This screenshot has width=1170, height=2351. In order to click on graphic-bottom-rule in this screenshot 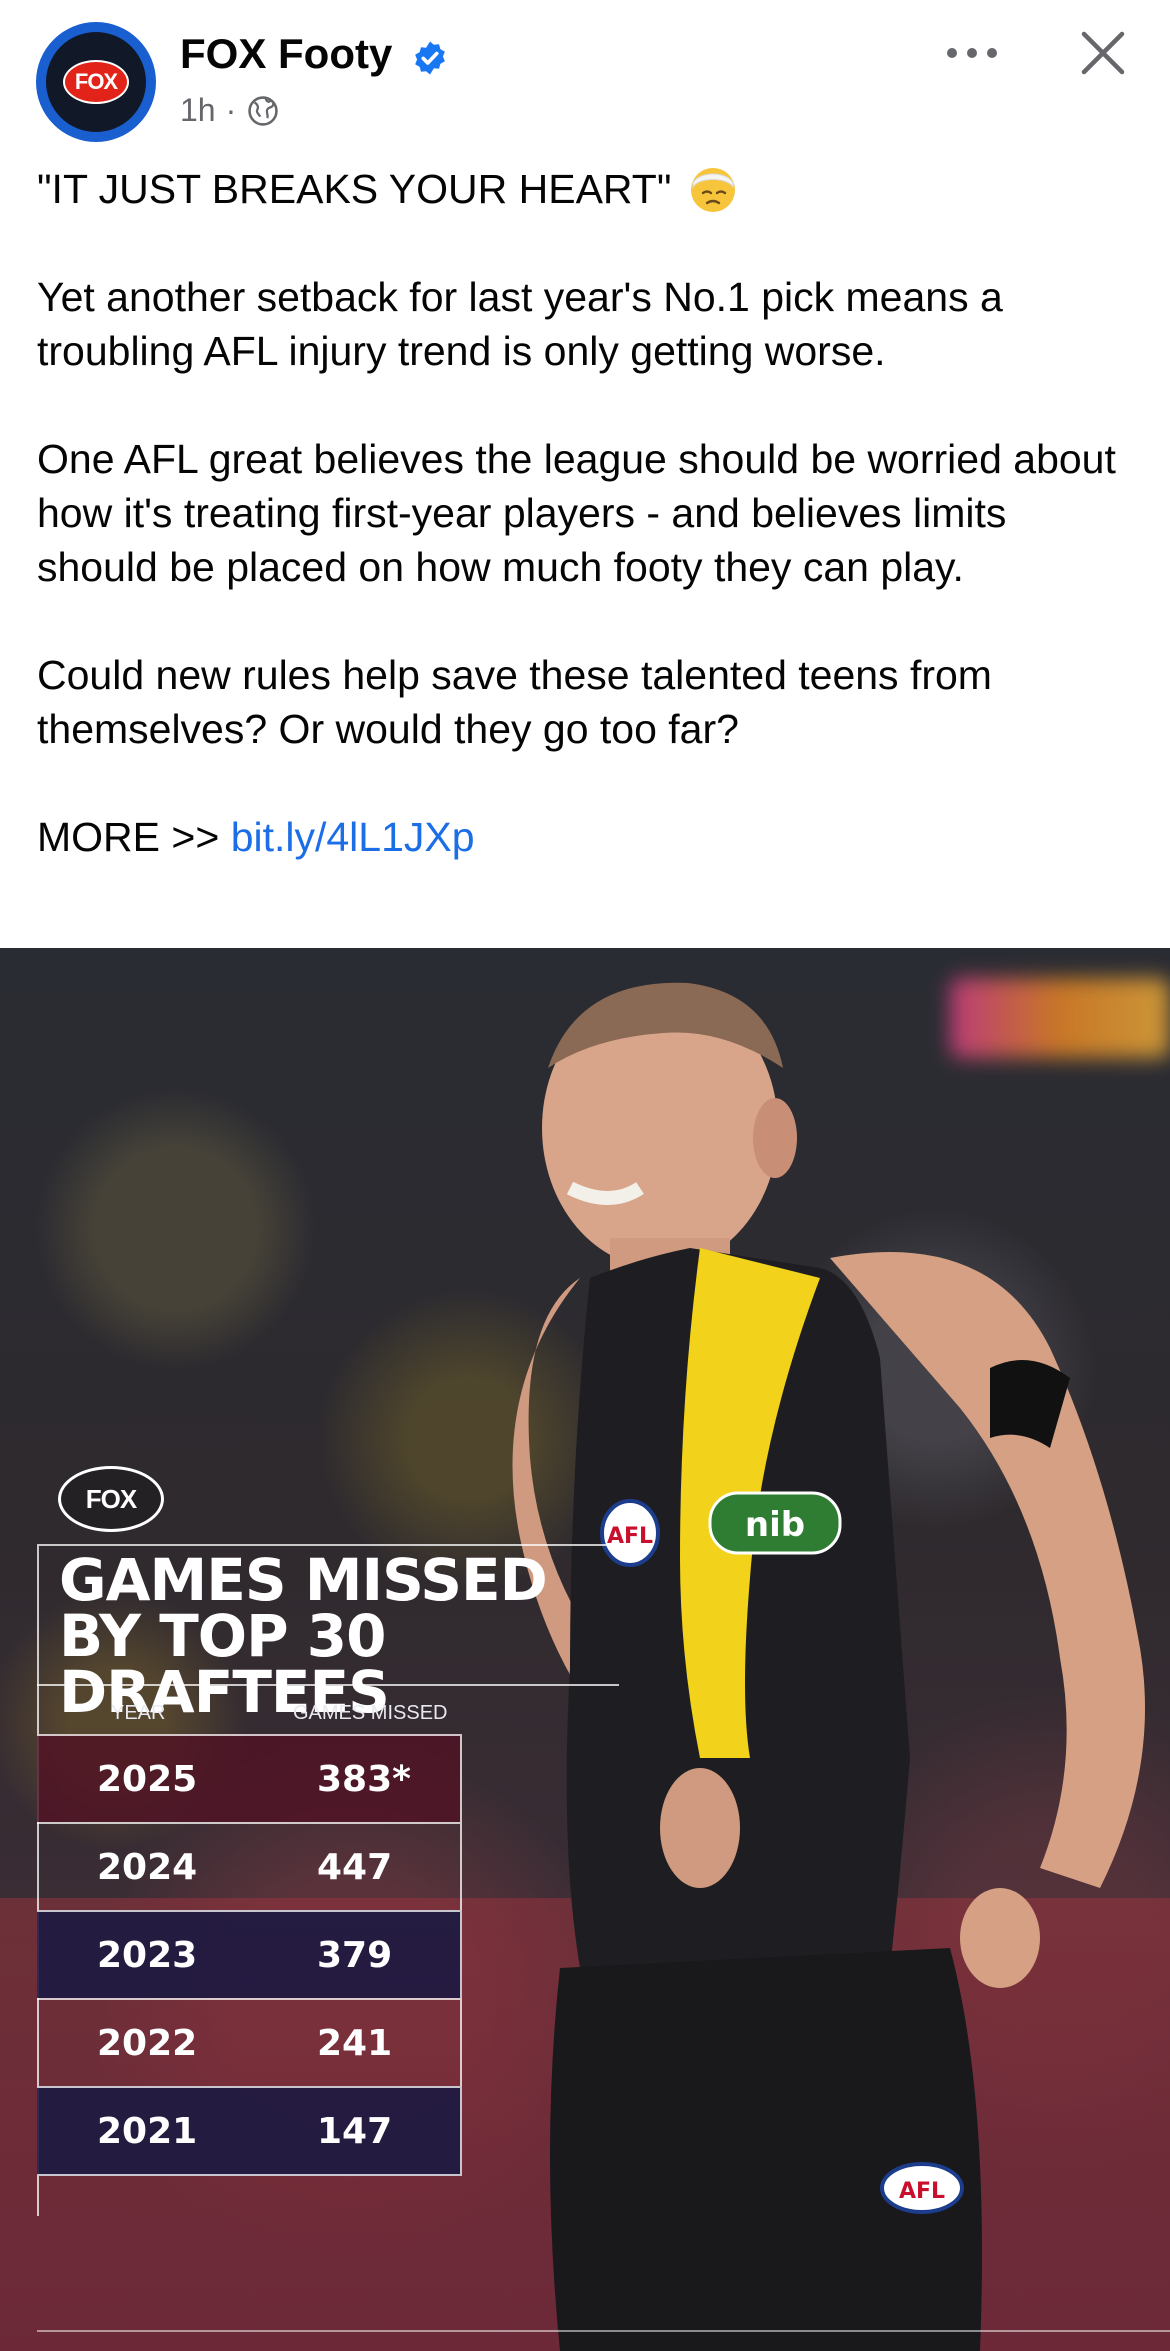, I will do `click(603, 2331)`.